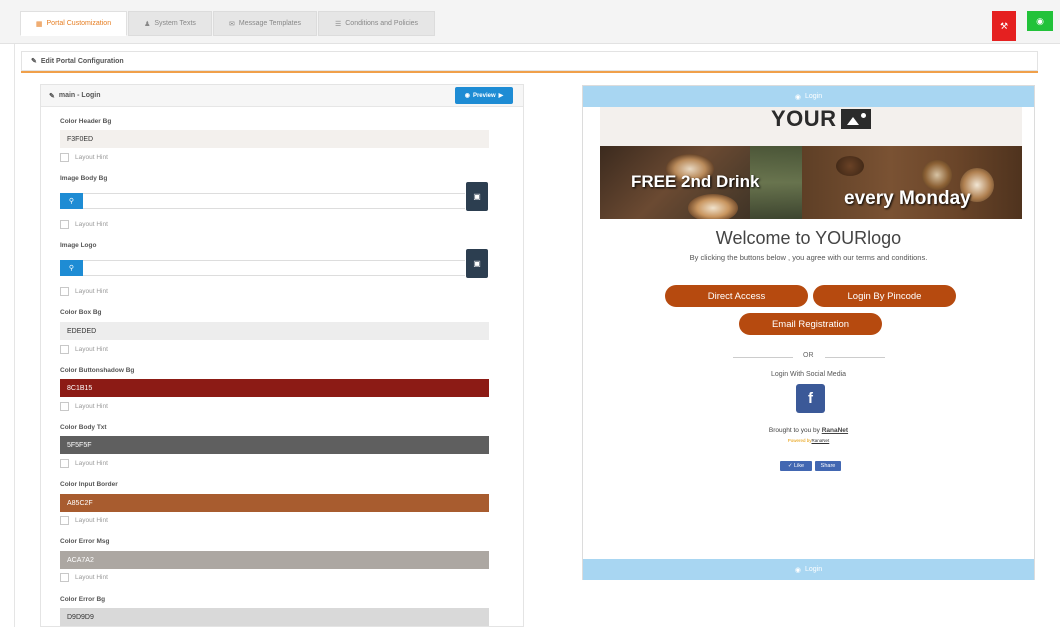 Image resolution: width=1060 pixels, height=627 pixels. I want to click on tab-portal-customization: ▦ Portal Customization, so click(73, 23).